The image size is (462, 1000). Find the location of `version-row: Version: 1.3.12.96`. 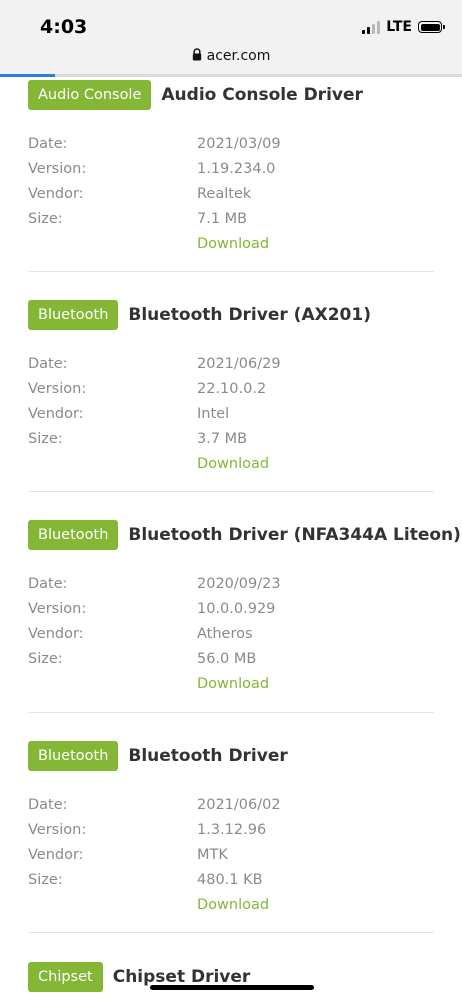

version-row: Version: 1.3.12.96 is located at coordinates (231, 830).